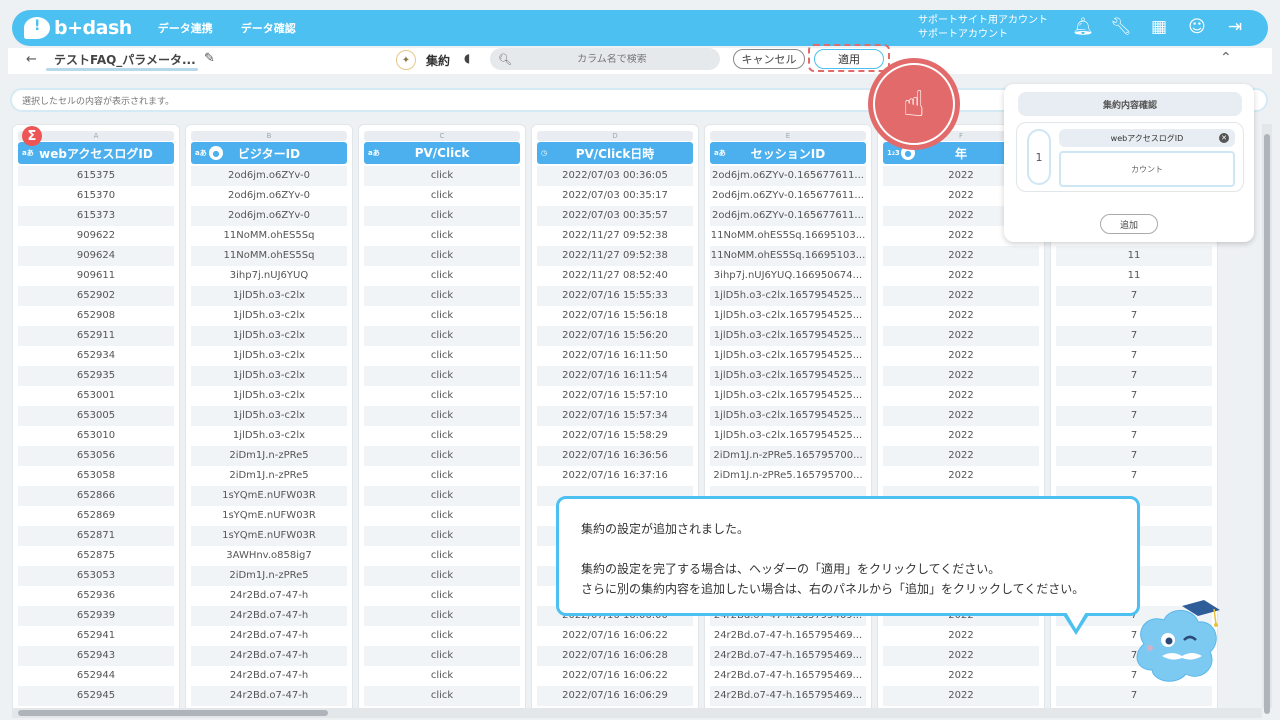  I want to click on table-cell: 653010, so click(96, 436).